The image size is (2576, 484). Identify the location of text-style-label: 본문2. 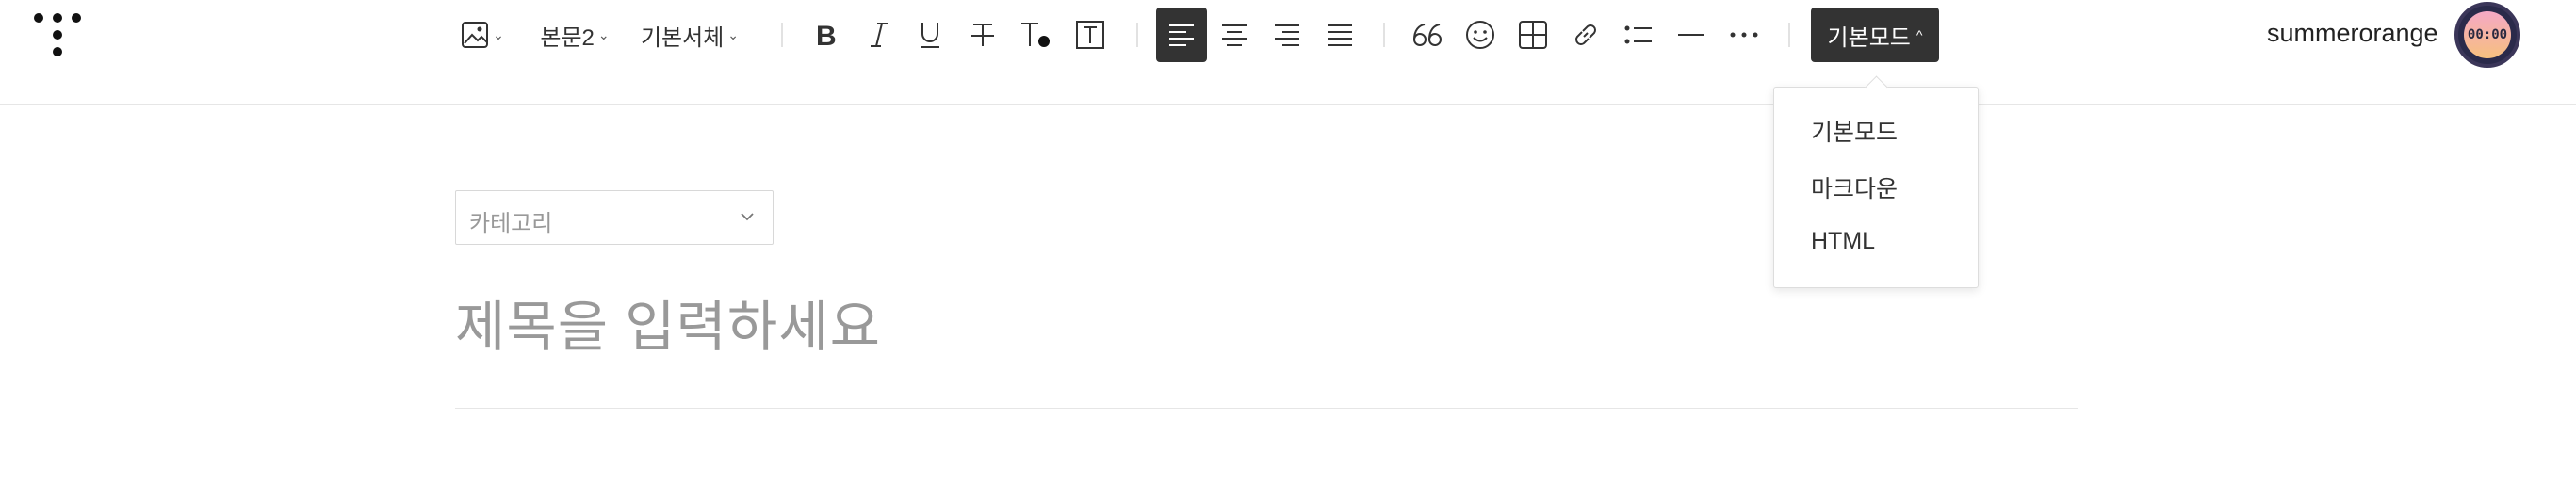
(567, 37).